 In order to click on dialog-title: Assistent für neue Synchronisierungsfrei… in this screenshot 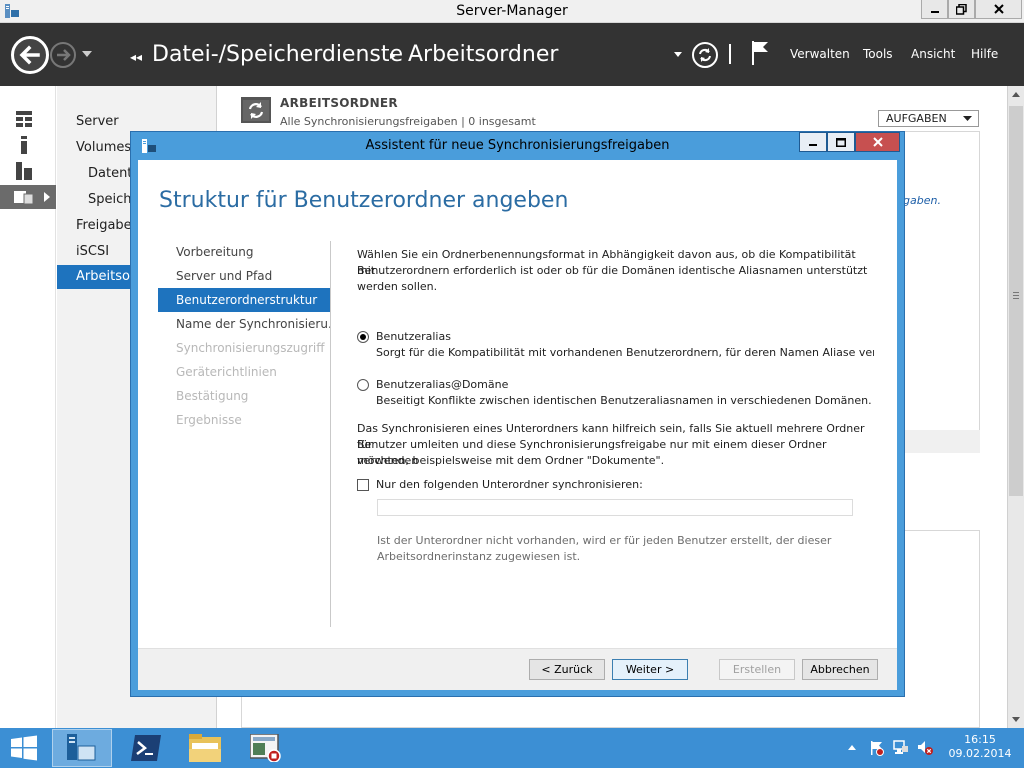, I will do `click(517, 145)`.